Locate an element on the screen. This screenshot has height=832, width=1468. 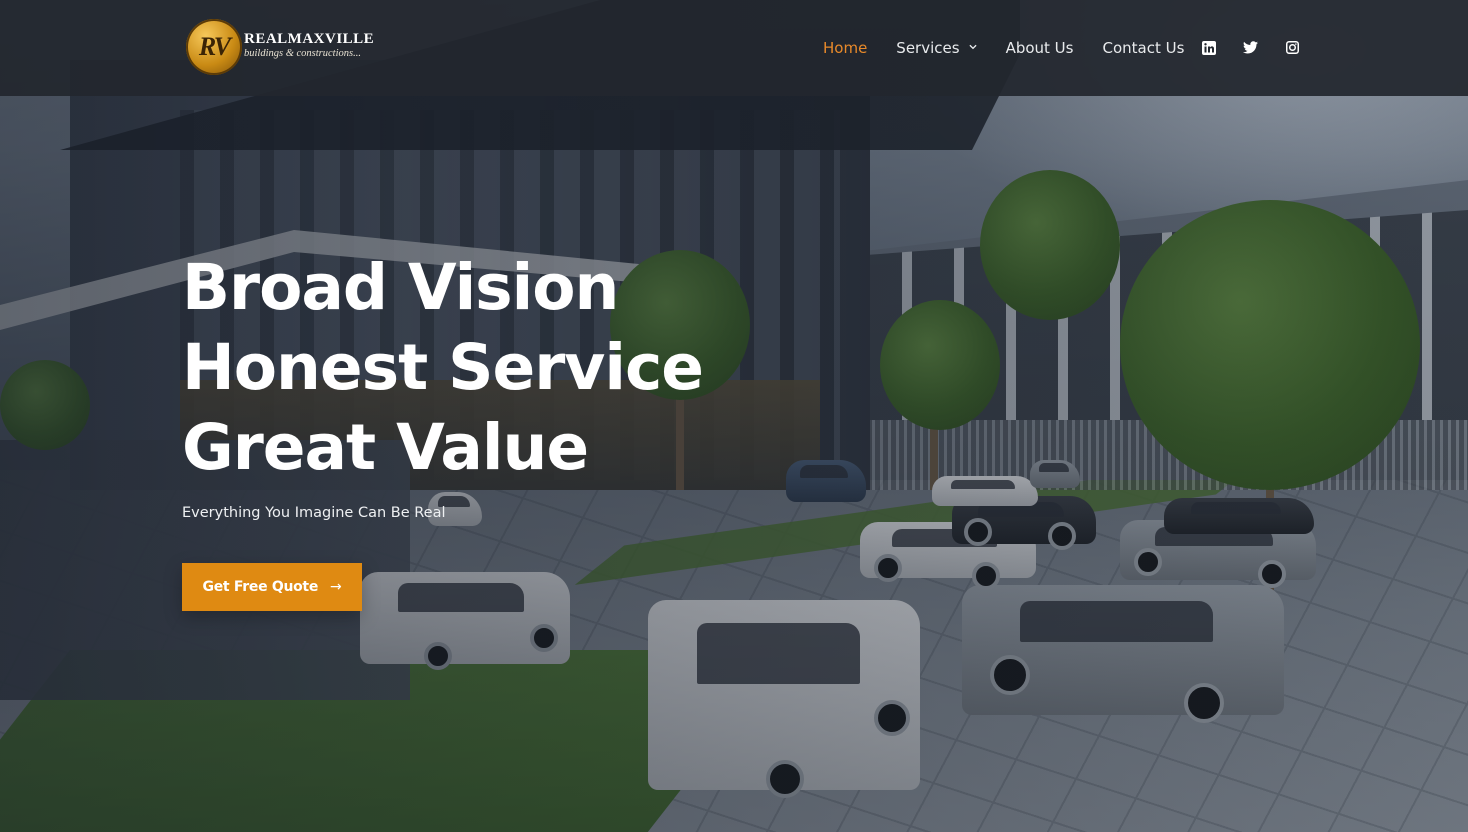
twitter-icon is located at coordinates (1250, 47).